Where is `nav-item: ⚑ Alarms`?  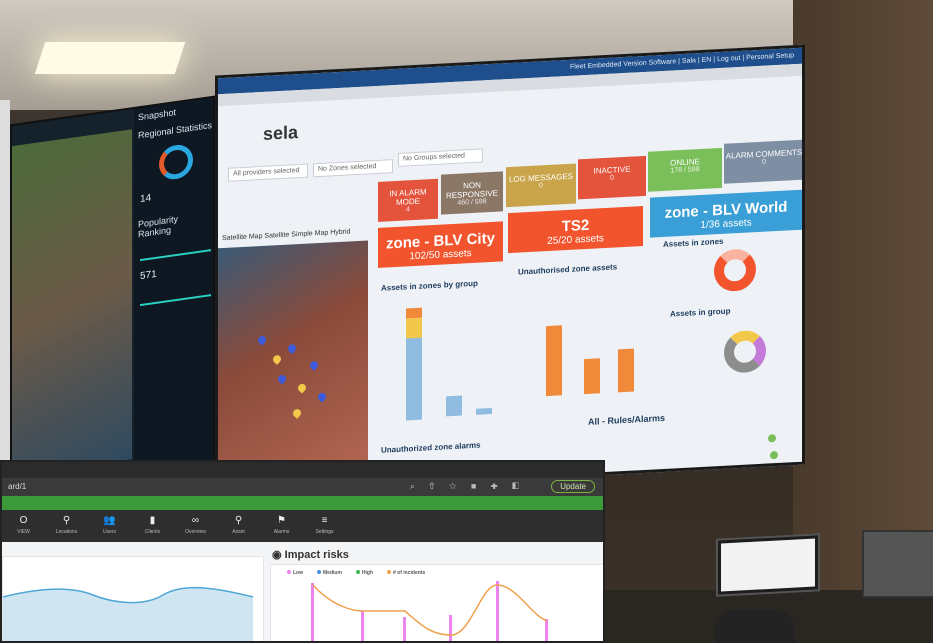 nav-item: ⚑ Alarms is located at coordinates (281, 526).